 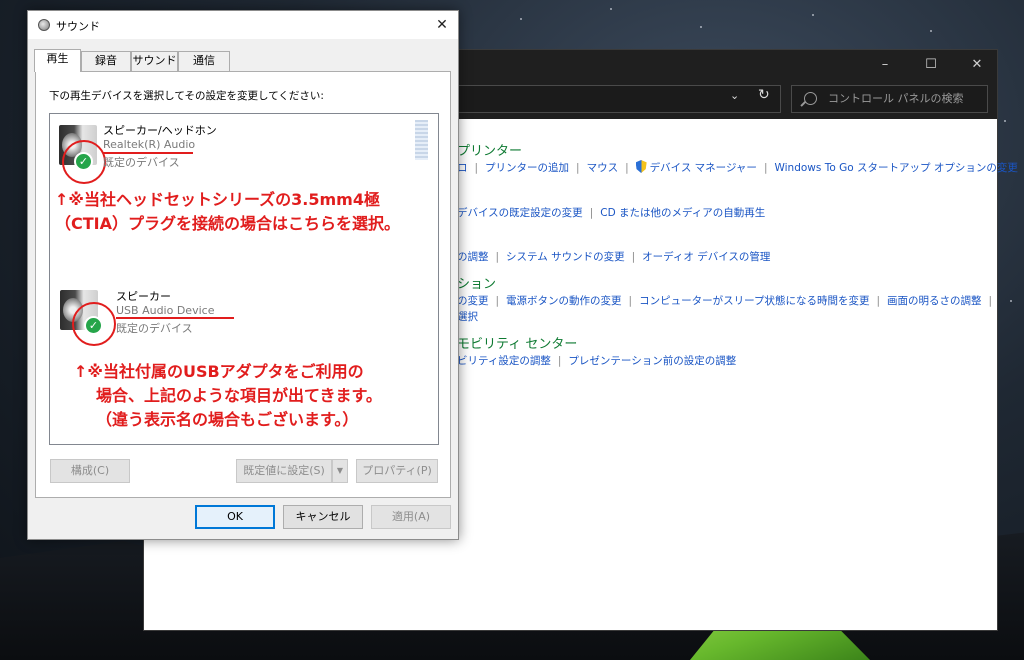 I want to click on properties-button: プロパティ(P), so click(x=397, y=471).